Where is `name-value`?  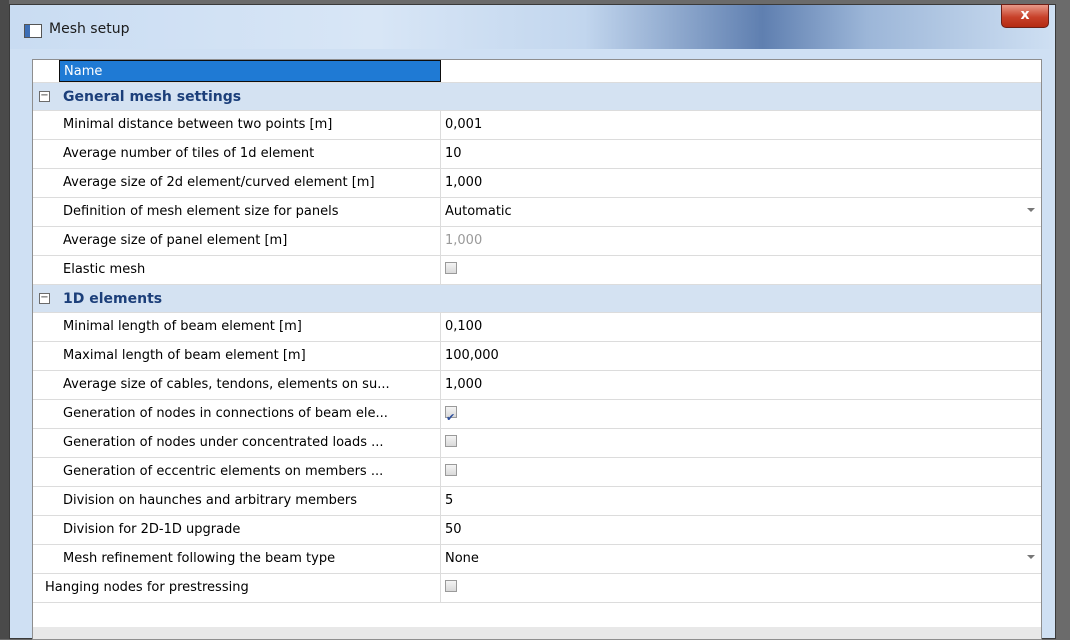 name-value is located at coordinates (741, 71).